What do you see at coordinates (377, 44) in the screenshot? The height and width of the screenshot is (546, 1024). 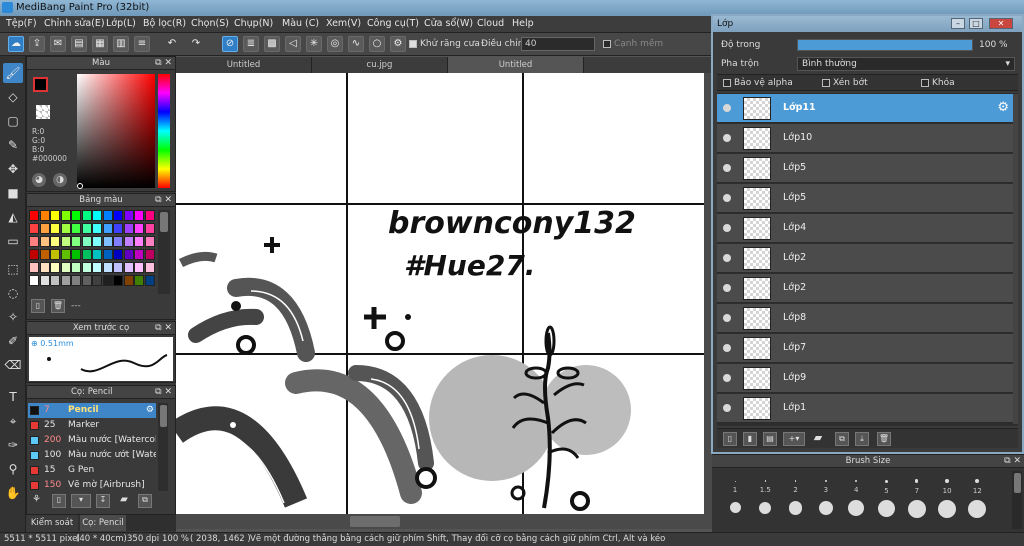 I see `circle-snap-icon: ○` at bounding box center [377, 44].